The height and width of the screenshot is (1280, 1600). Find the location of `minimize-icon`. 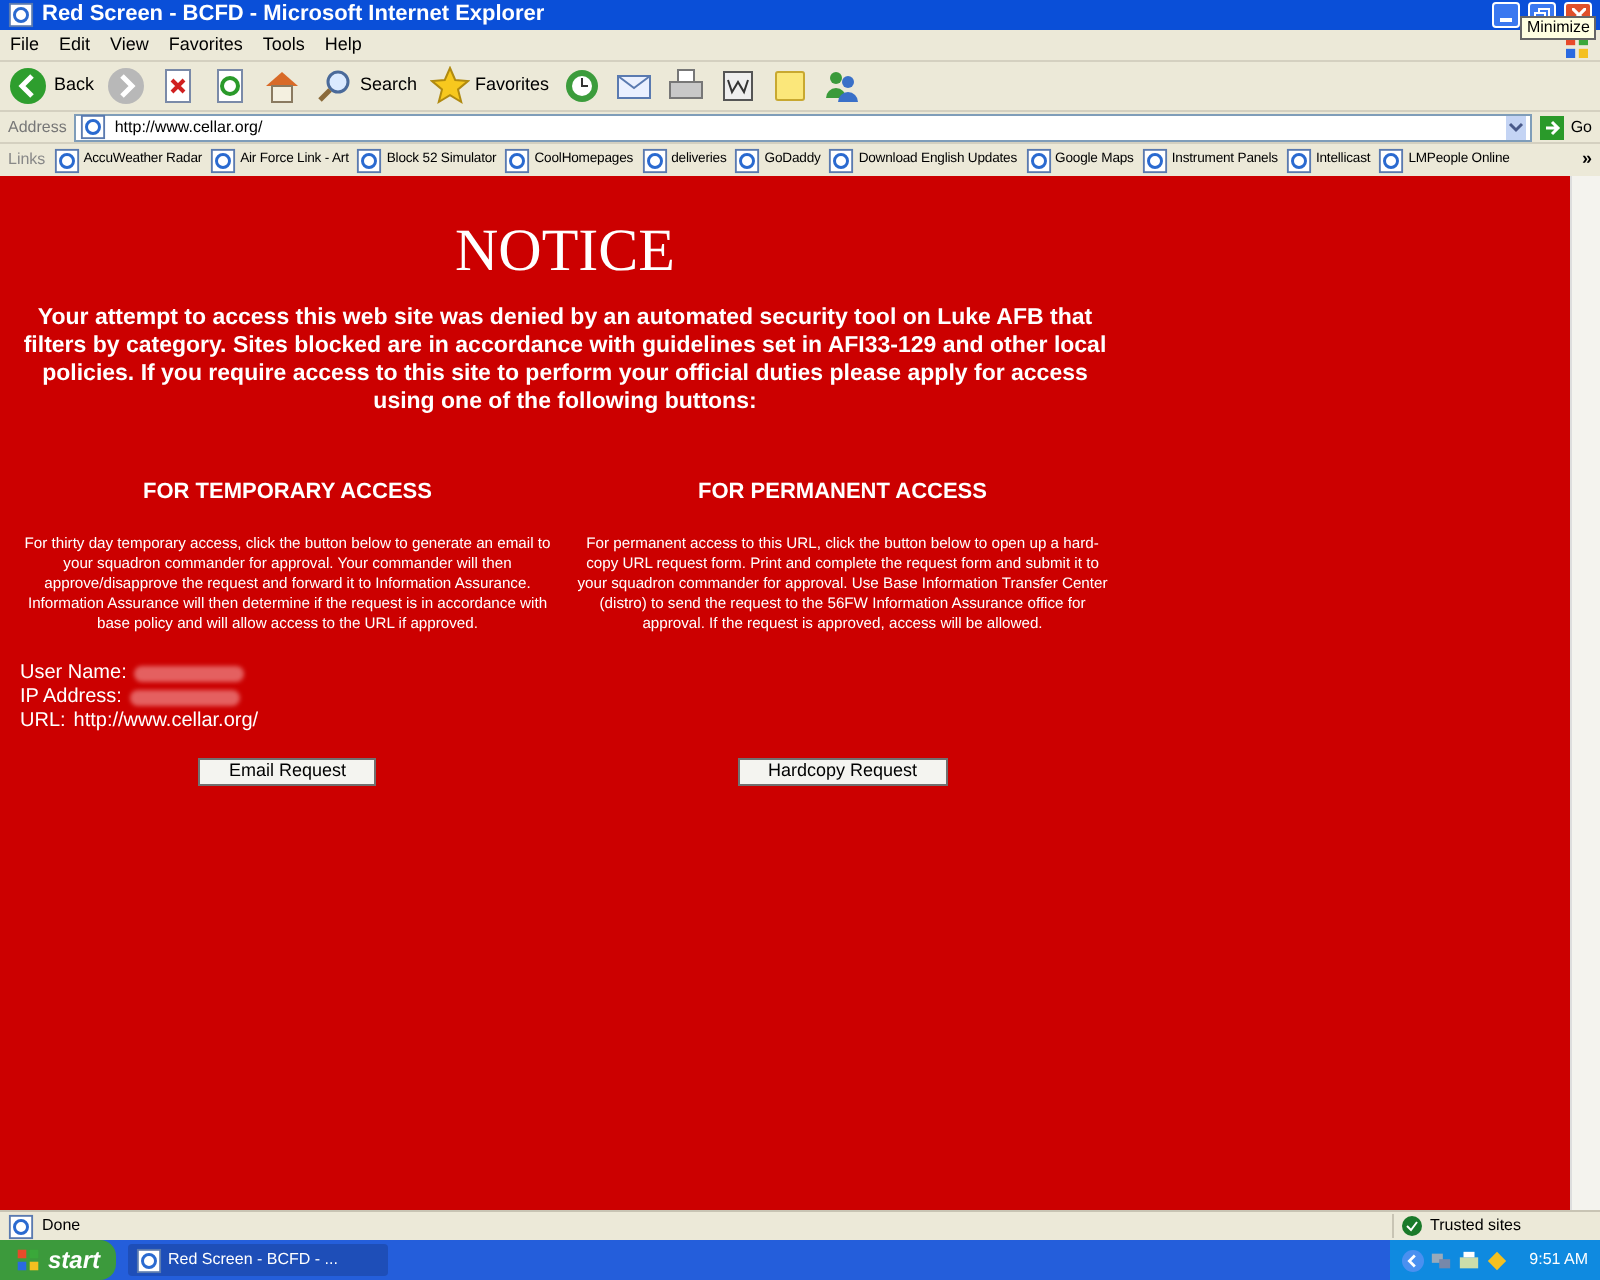

minimize-icon is located at coordinates (1506, 20).